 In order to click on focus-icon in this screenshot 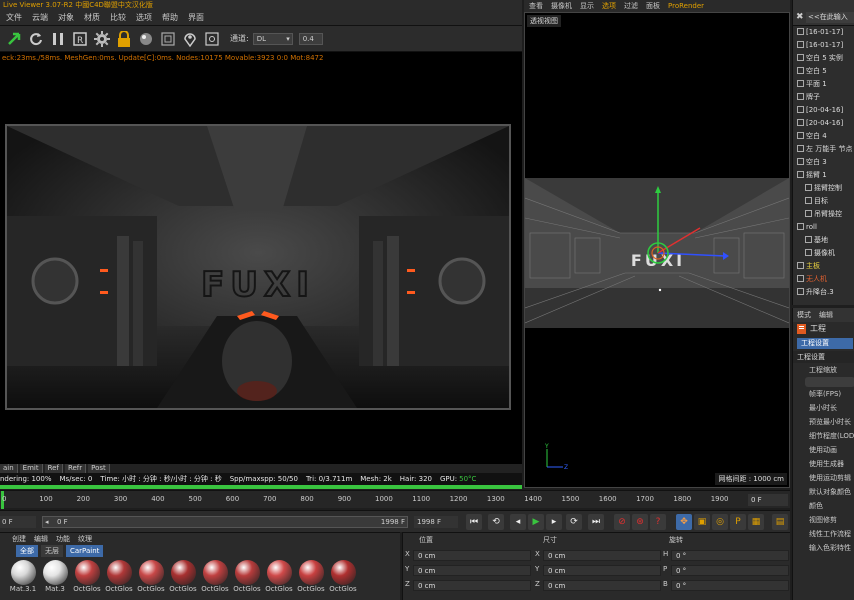, I will do `click(212, 39)`.